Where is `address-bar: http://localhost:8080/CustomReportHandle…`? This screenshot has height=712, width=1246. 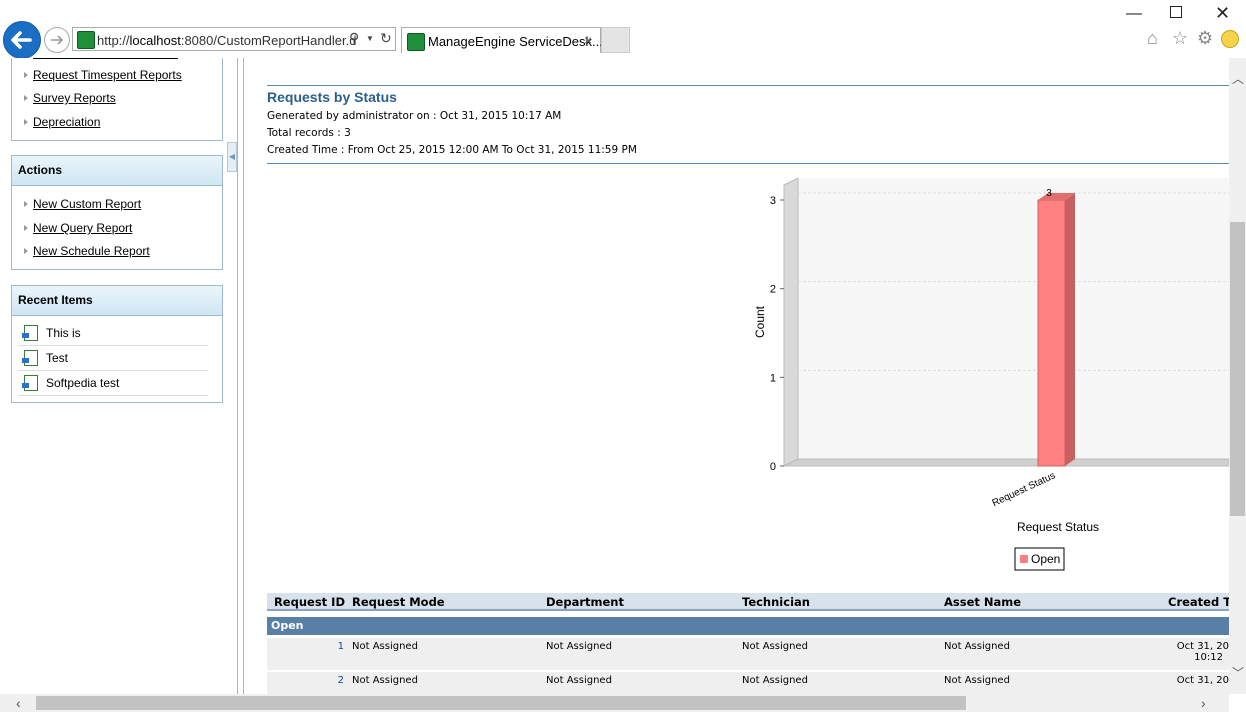 address-bar: http://localhost:8080/CustomReportHandle… is located at coordinates (234, 39).